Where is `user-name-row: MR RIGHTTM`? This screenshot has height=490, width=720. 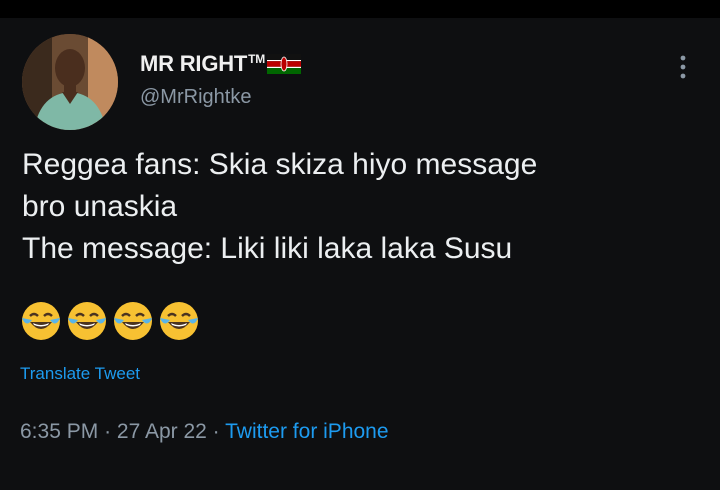
user-name-row: MR RIGHTTM is located at coordinates (221, 64).